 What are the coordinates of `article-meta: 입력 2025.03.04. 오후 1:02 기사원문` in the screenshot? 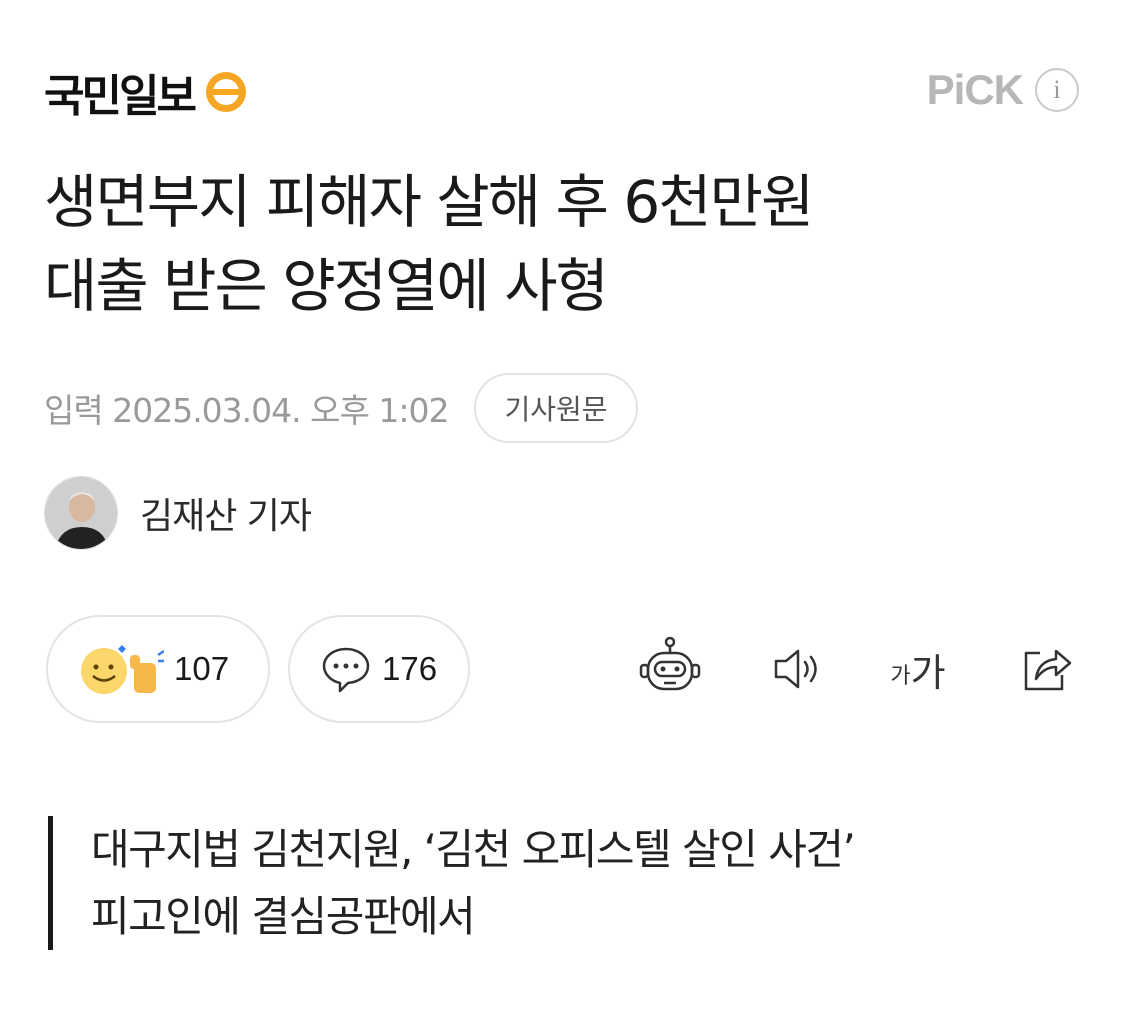 It's located at (341, 408).